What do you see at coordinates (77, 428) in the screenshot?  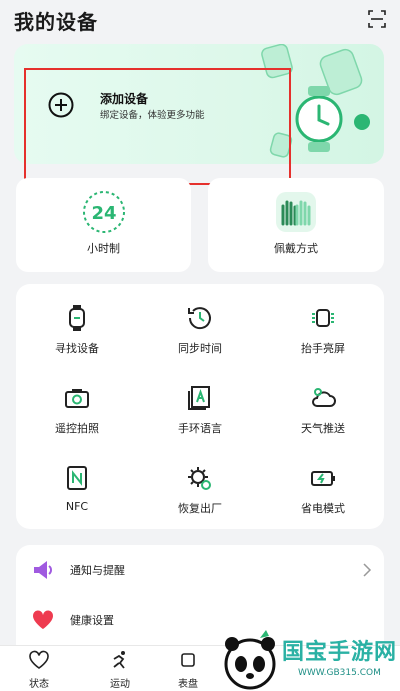 I see `remote-camera-label: 遥控拍照` at bounding box center [77, 428].